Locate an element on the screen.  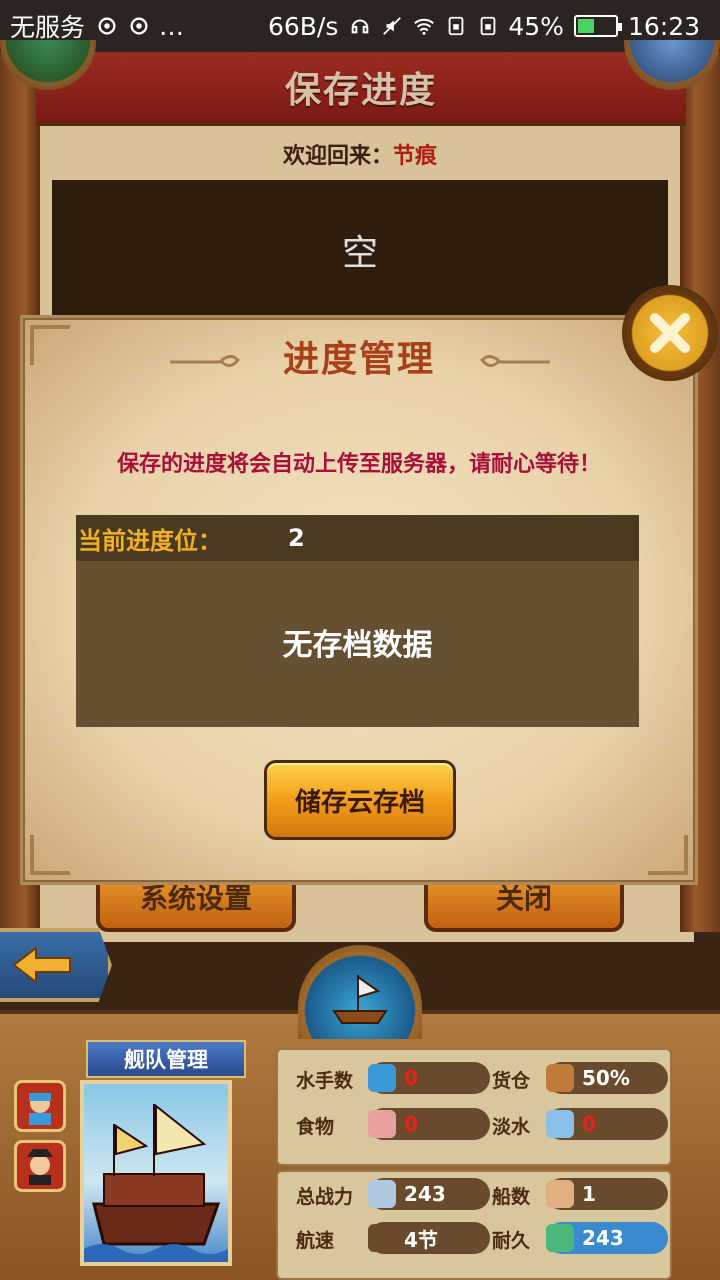
ship-icon is located at coordinates (560, 1194).